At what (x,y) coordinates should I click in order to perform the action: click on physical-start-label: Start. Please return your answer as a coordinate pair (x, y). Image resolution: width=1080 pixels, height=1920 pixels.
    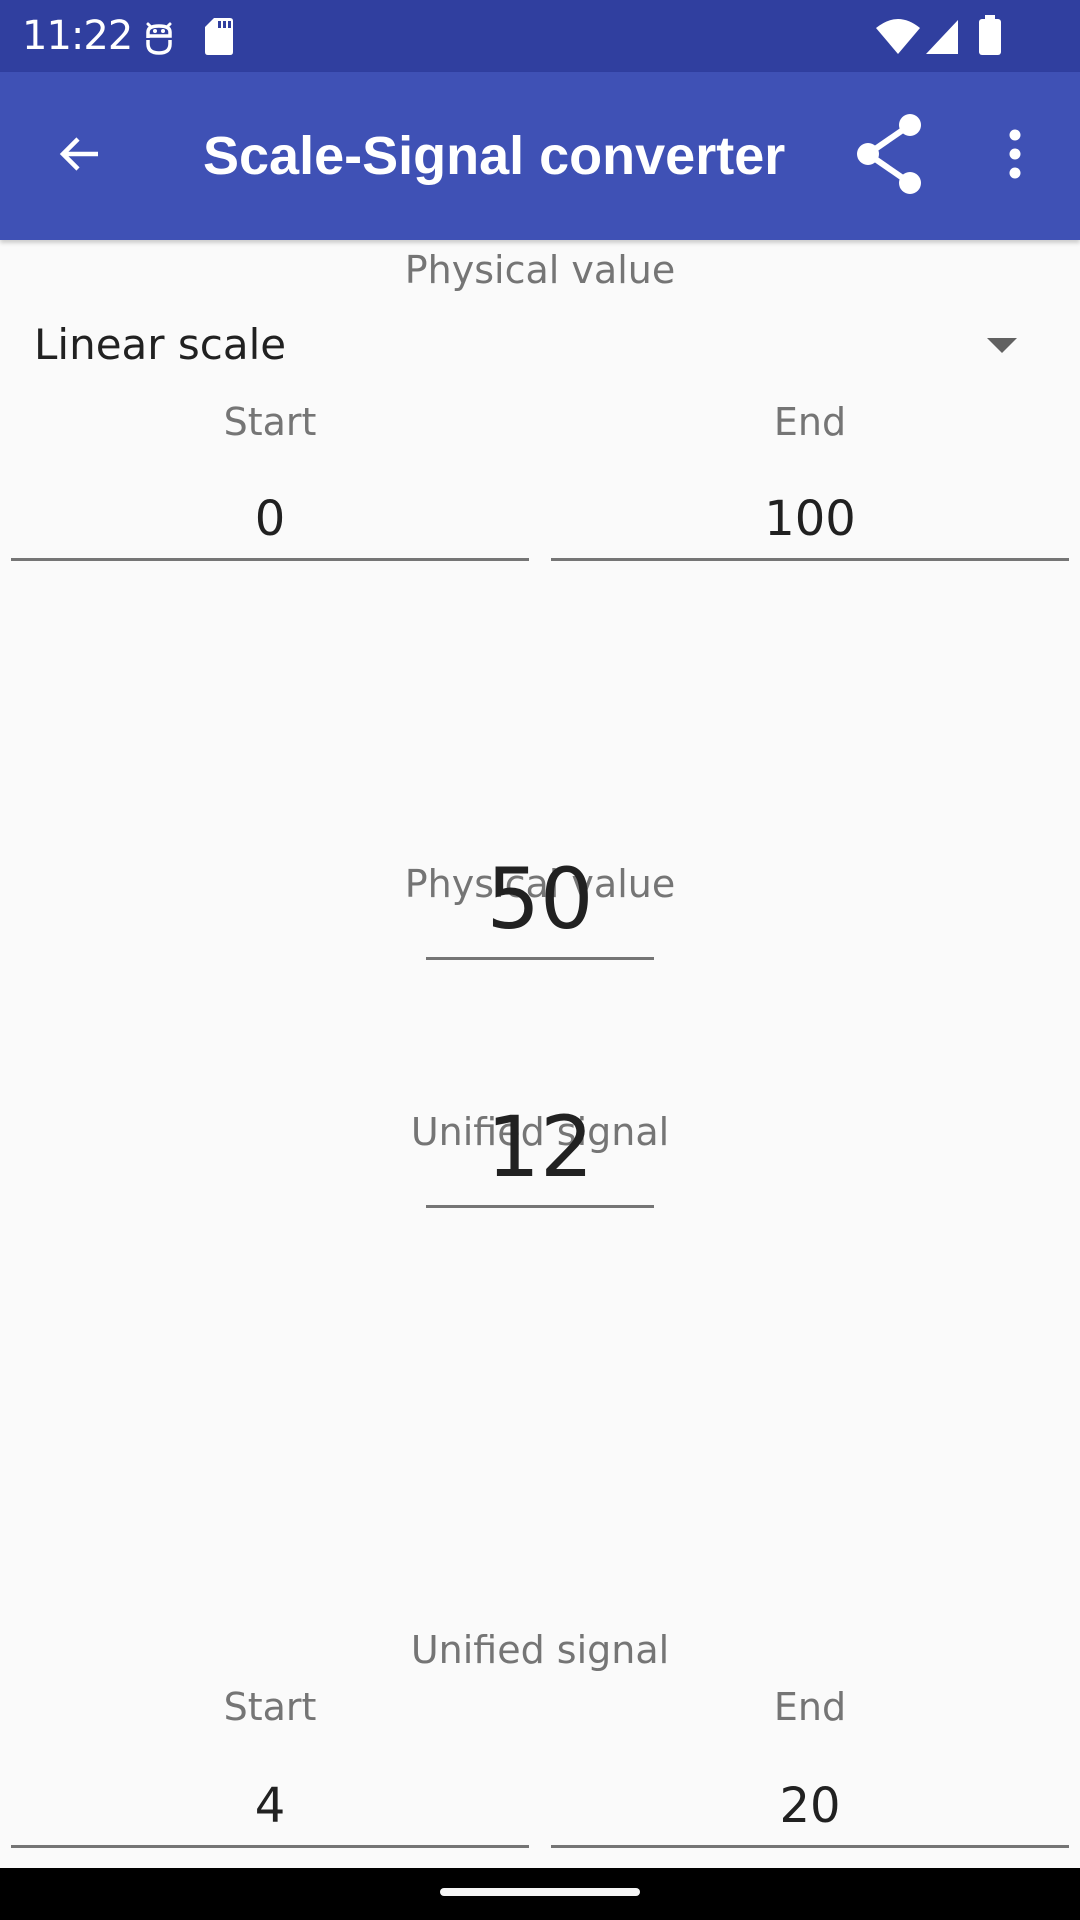
    Looking at the image, I should click on (270, 422).